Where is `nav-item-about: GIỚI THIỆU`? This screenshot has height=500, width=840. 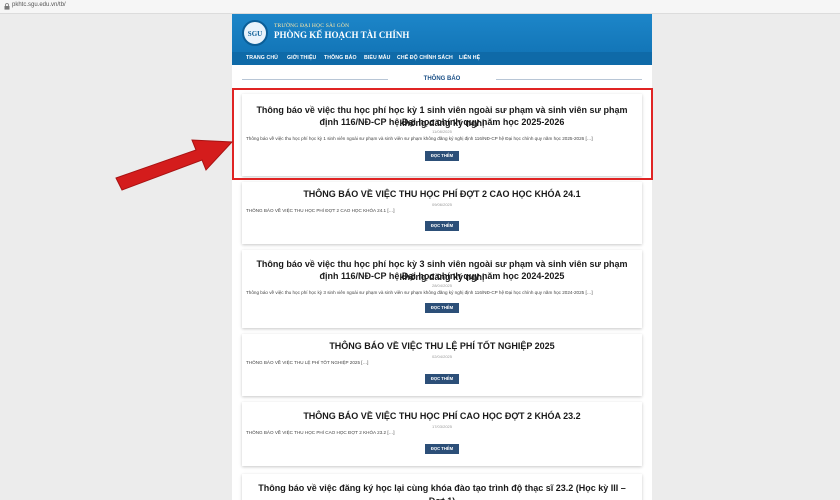
nav-item-about: GIỚI THIỆU is located at coordinates (301, 58).